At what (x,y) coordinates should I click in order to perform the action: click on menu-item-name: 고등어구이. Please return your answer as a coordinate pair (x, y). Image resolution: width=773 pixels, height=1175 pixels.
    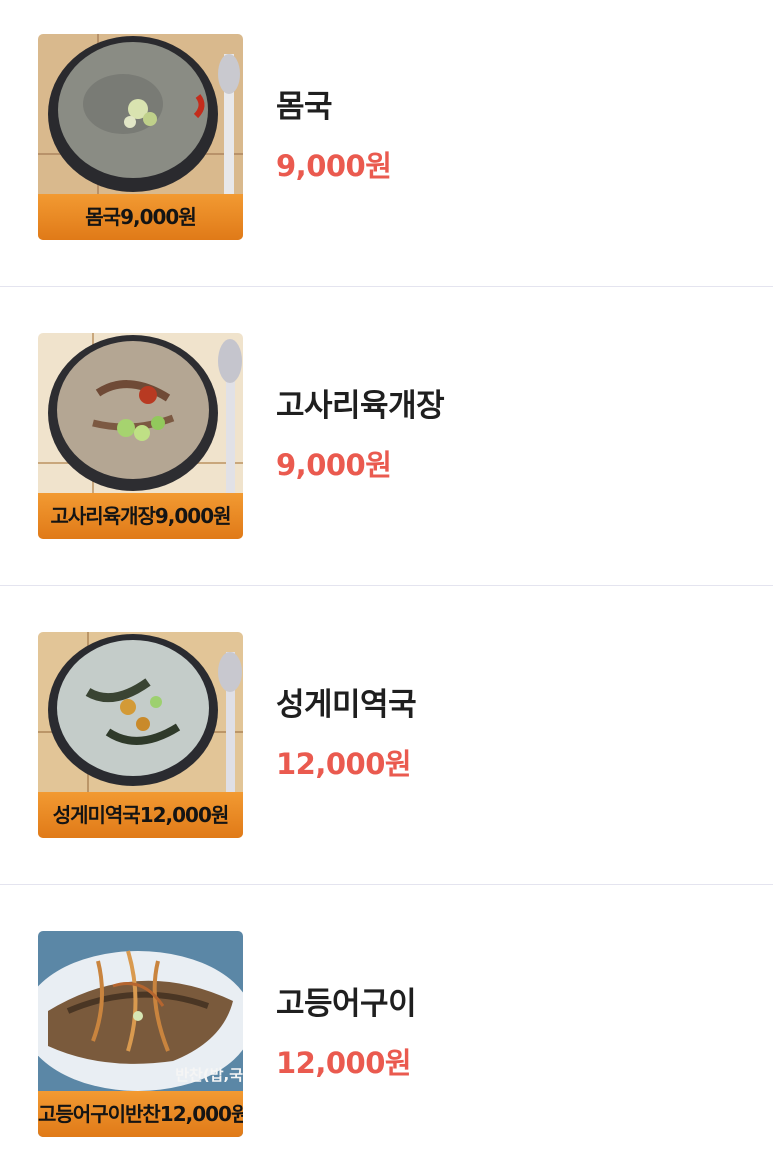
    Looking at the image, I should click on (346, 1004).